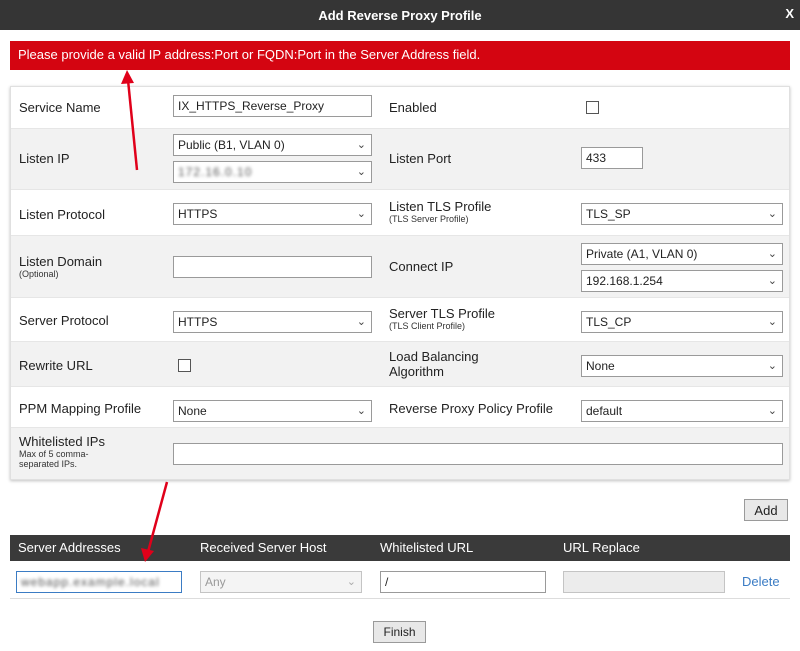 The height and width of the screenshot is (651, 800). What do you see at coordinates (761, 581) in the screenshot?
I see `delete-link: Delete` at bounding box center [761, 581].